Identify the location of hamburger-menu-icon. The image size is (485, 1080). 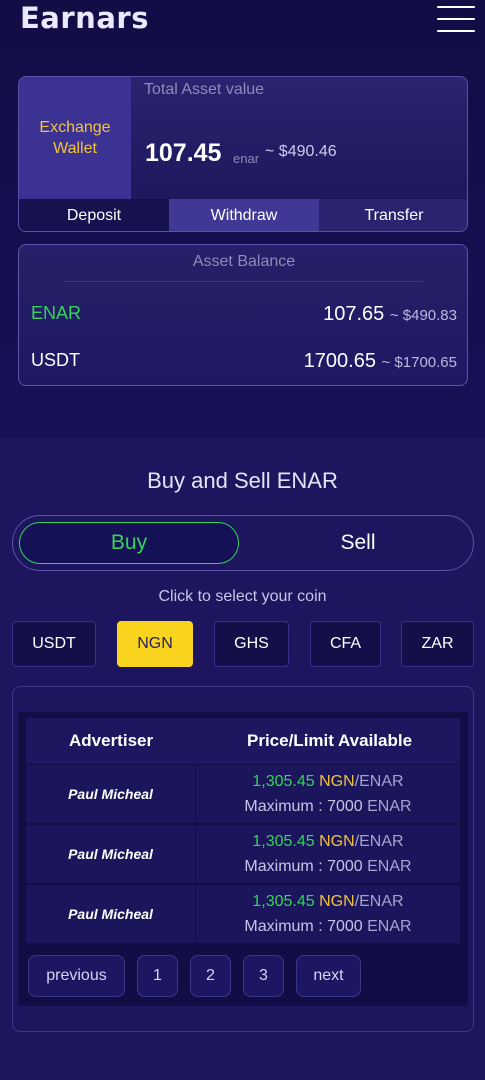
(456, 19).